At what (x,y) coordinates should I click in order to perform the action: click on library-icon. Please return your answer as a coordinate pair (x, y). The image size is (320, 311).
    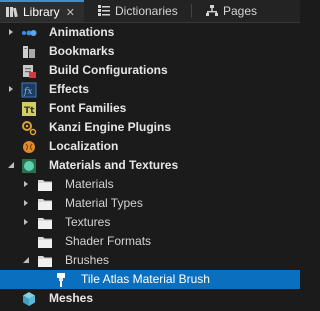
    Looking at the image, I should click on (12, 12).